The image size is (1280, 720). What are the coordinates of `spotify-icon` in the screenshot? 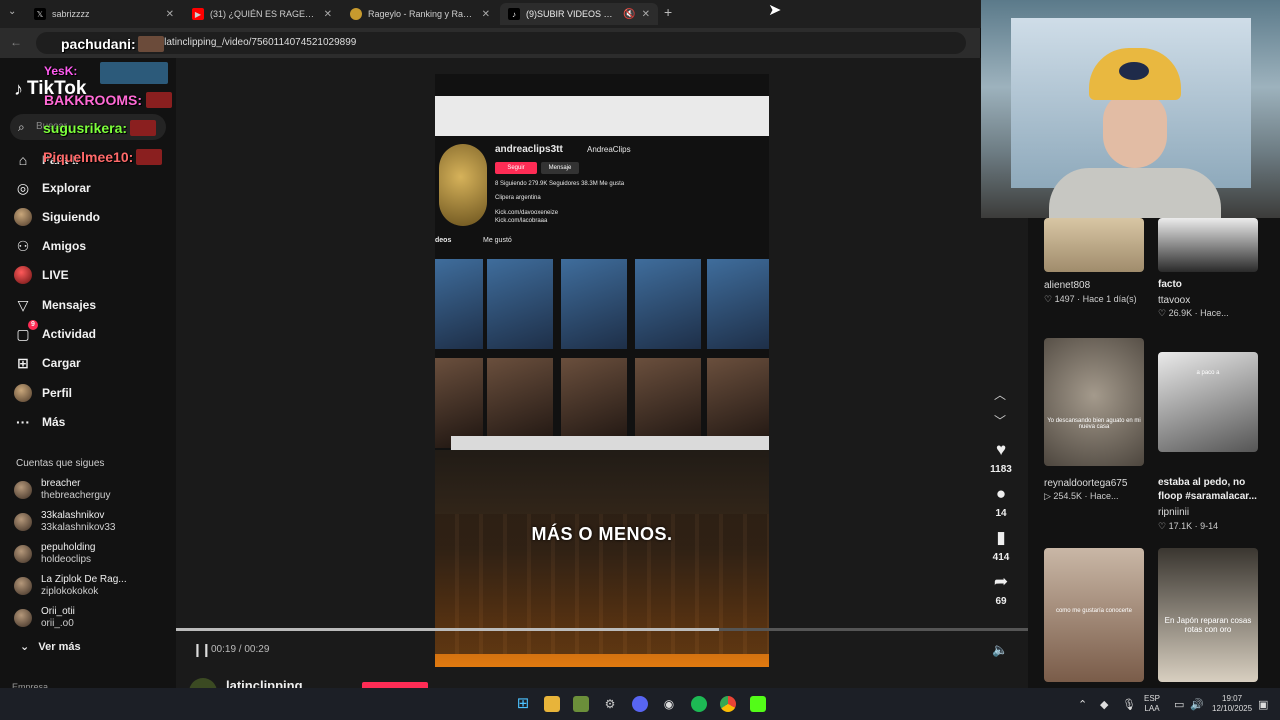 It's located at (699, 704).